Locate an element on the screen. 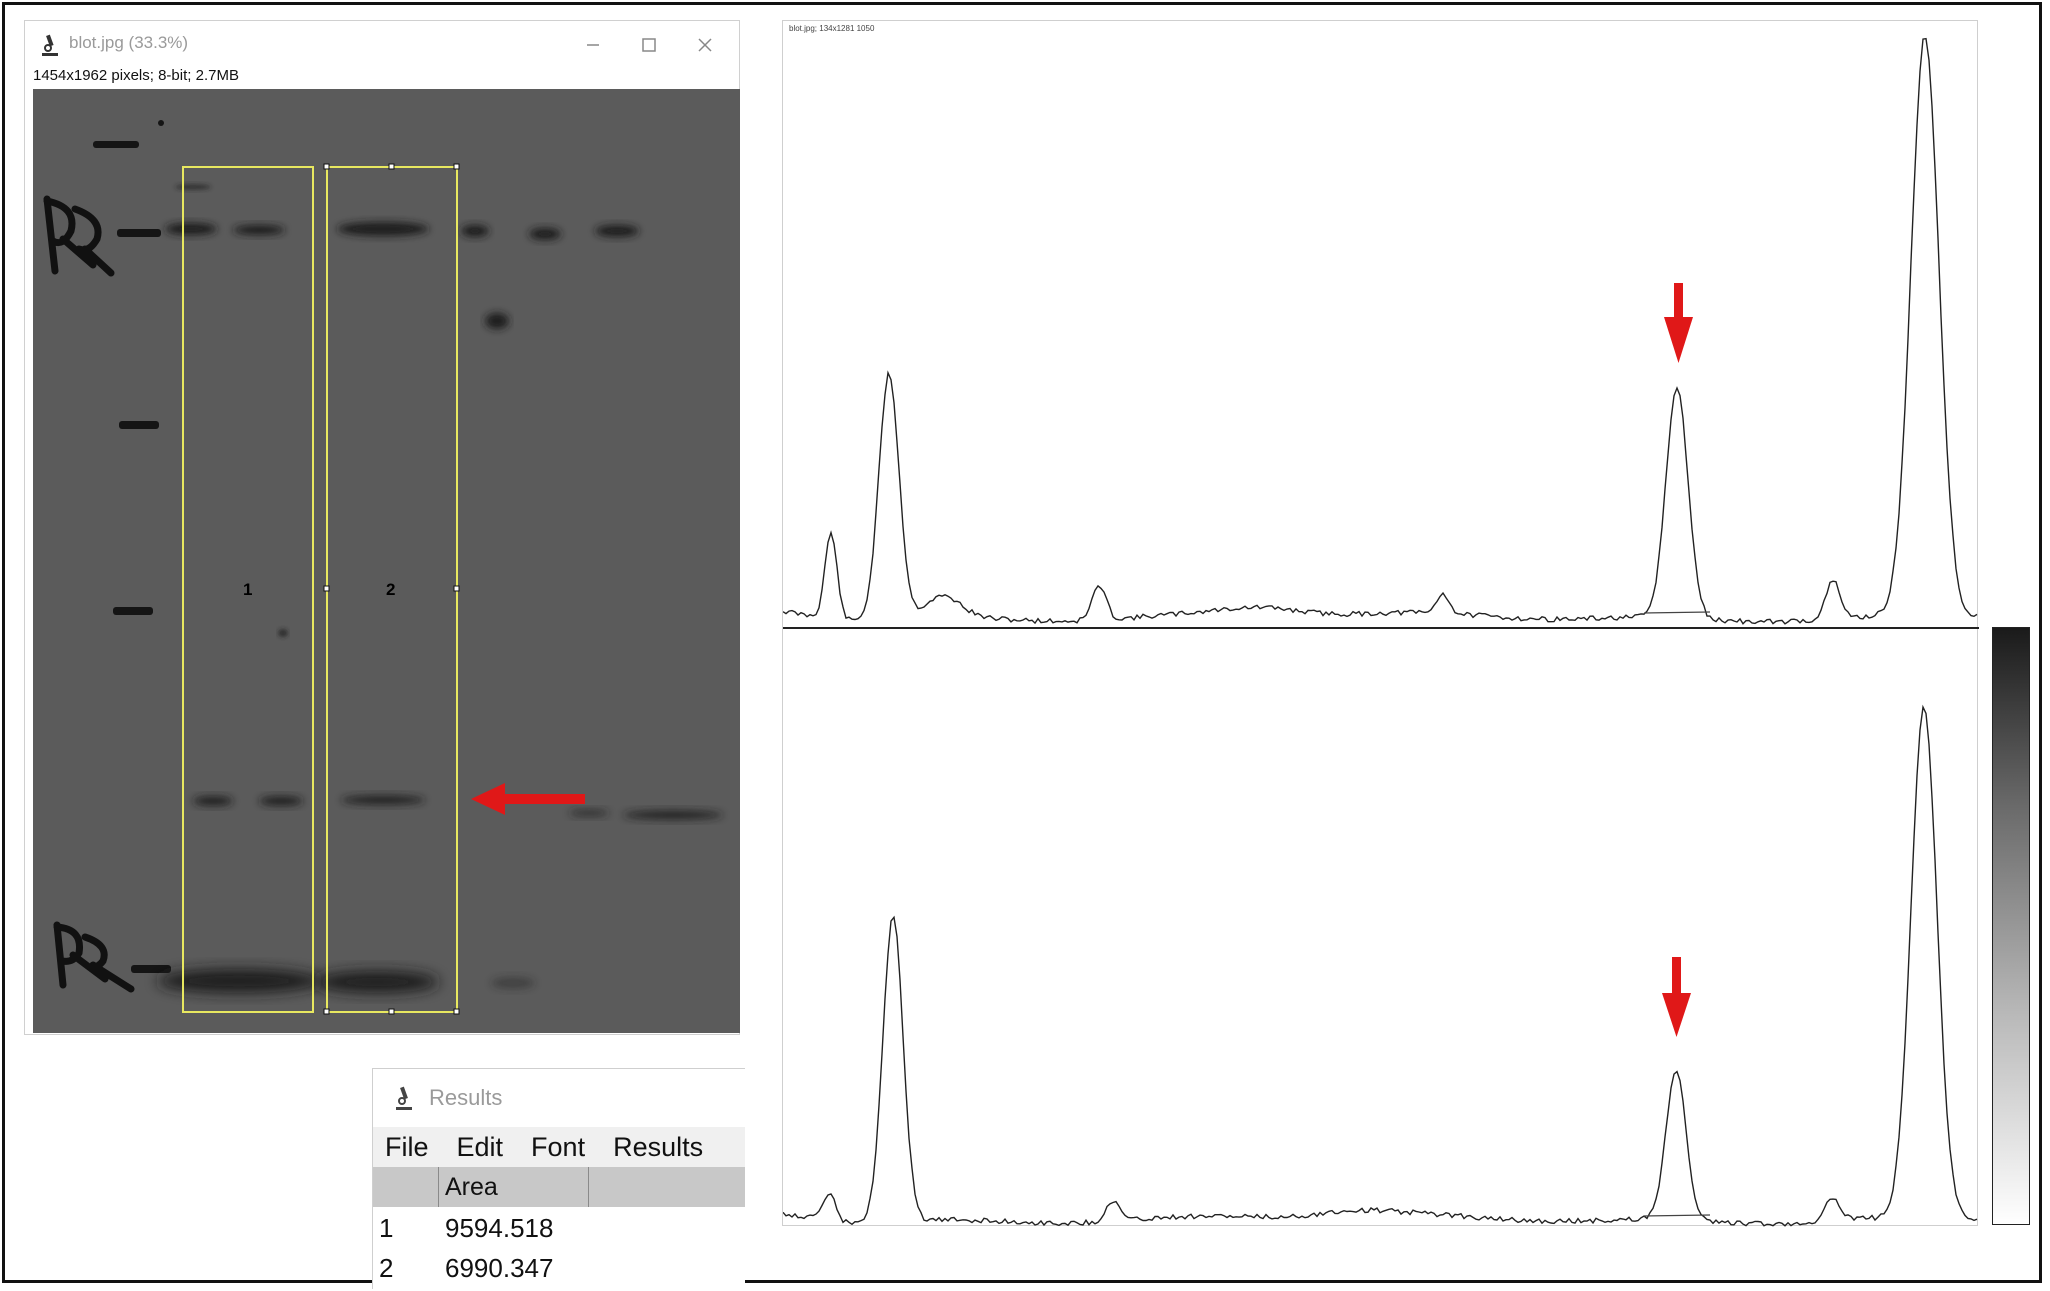 Image resolution: width=2050 pixels, height=1291 pixels. menu-edit: Edit is located at coordinates (480, 1147).